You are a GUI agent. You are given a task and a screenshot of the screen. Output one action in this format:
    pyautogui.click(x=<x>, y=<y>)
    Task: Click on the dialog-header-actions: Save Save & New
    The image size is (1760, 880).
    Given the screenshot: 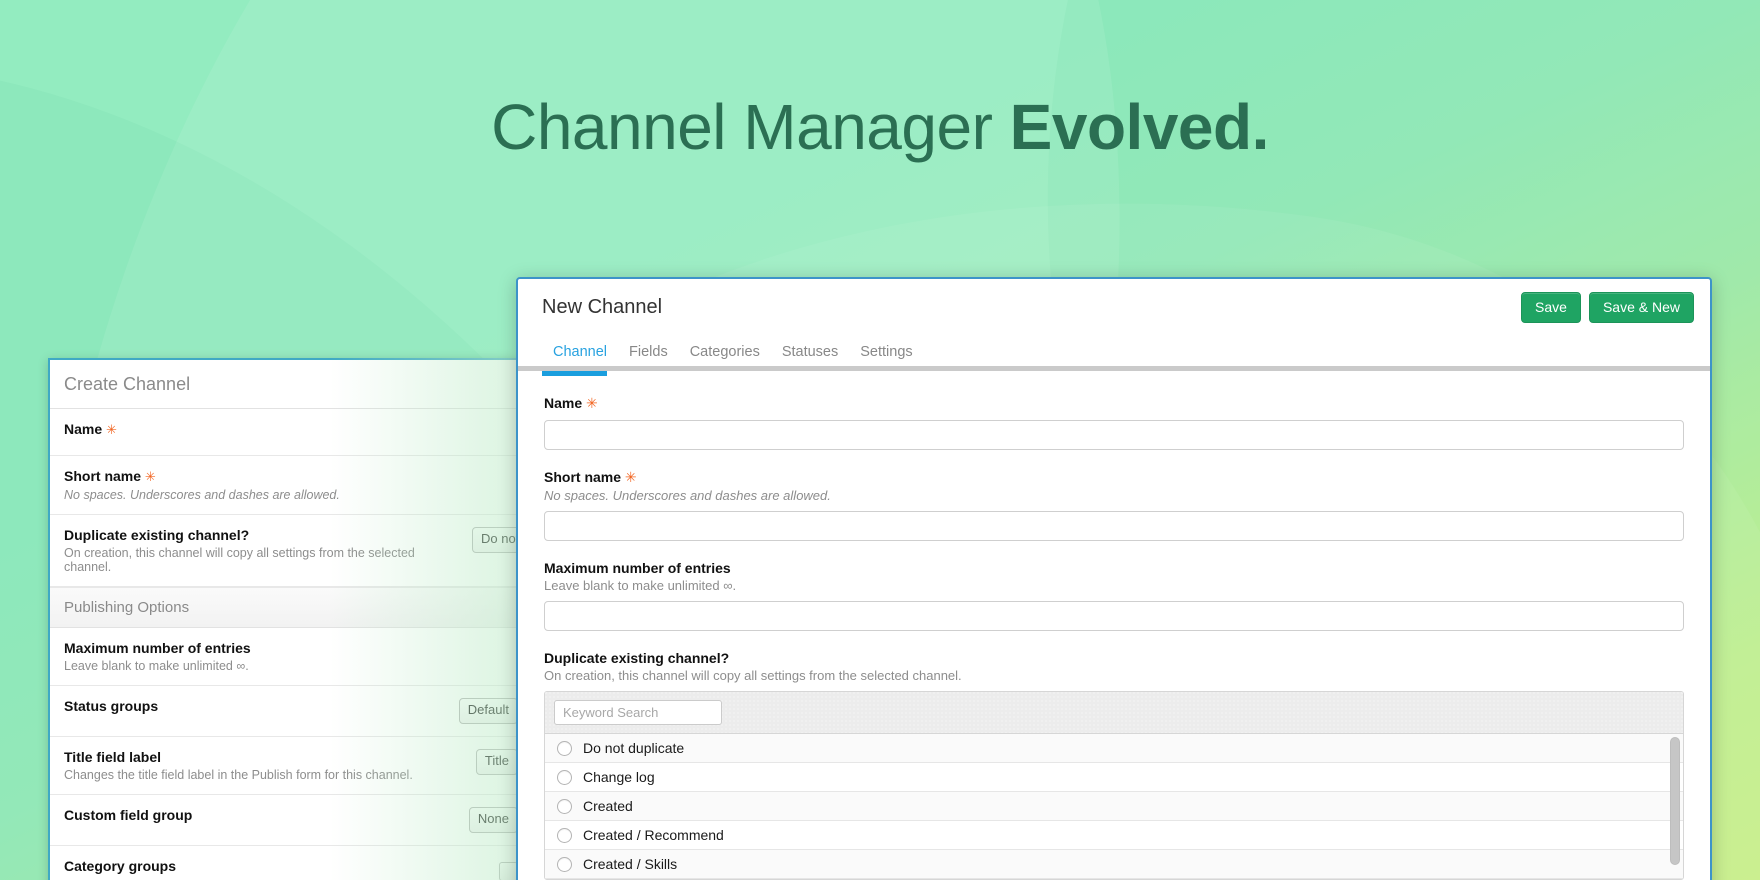 What is the action you would take?
    pyautogui.click(x=1608, y=307)
    